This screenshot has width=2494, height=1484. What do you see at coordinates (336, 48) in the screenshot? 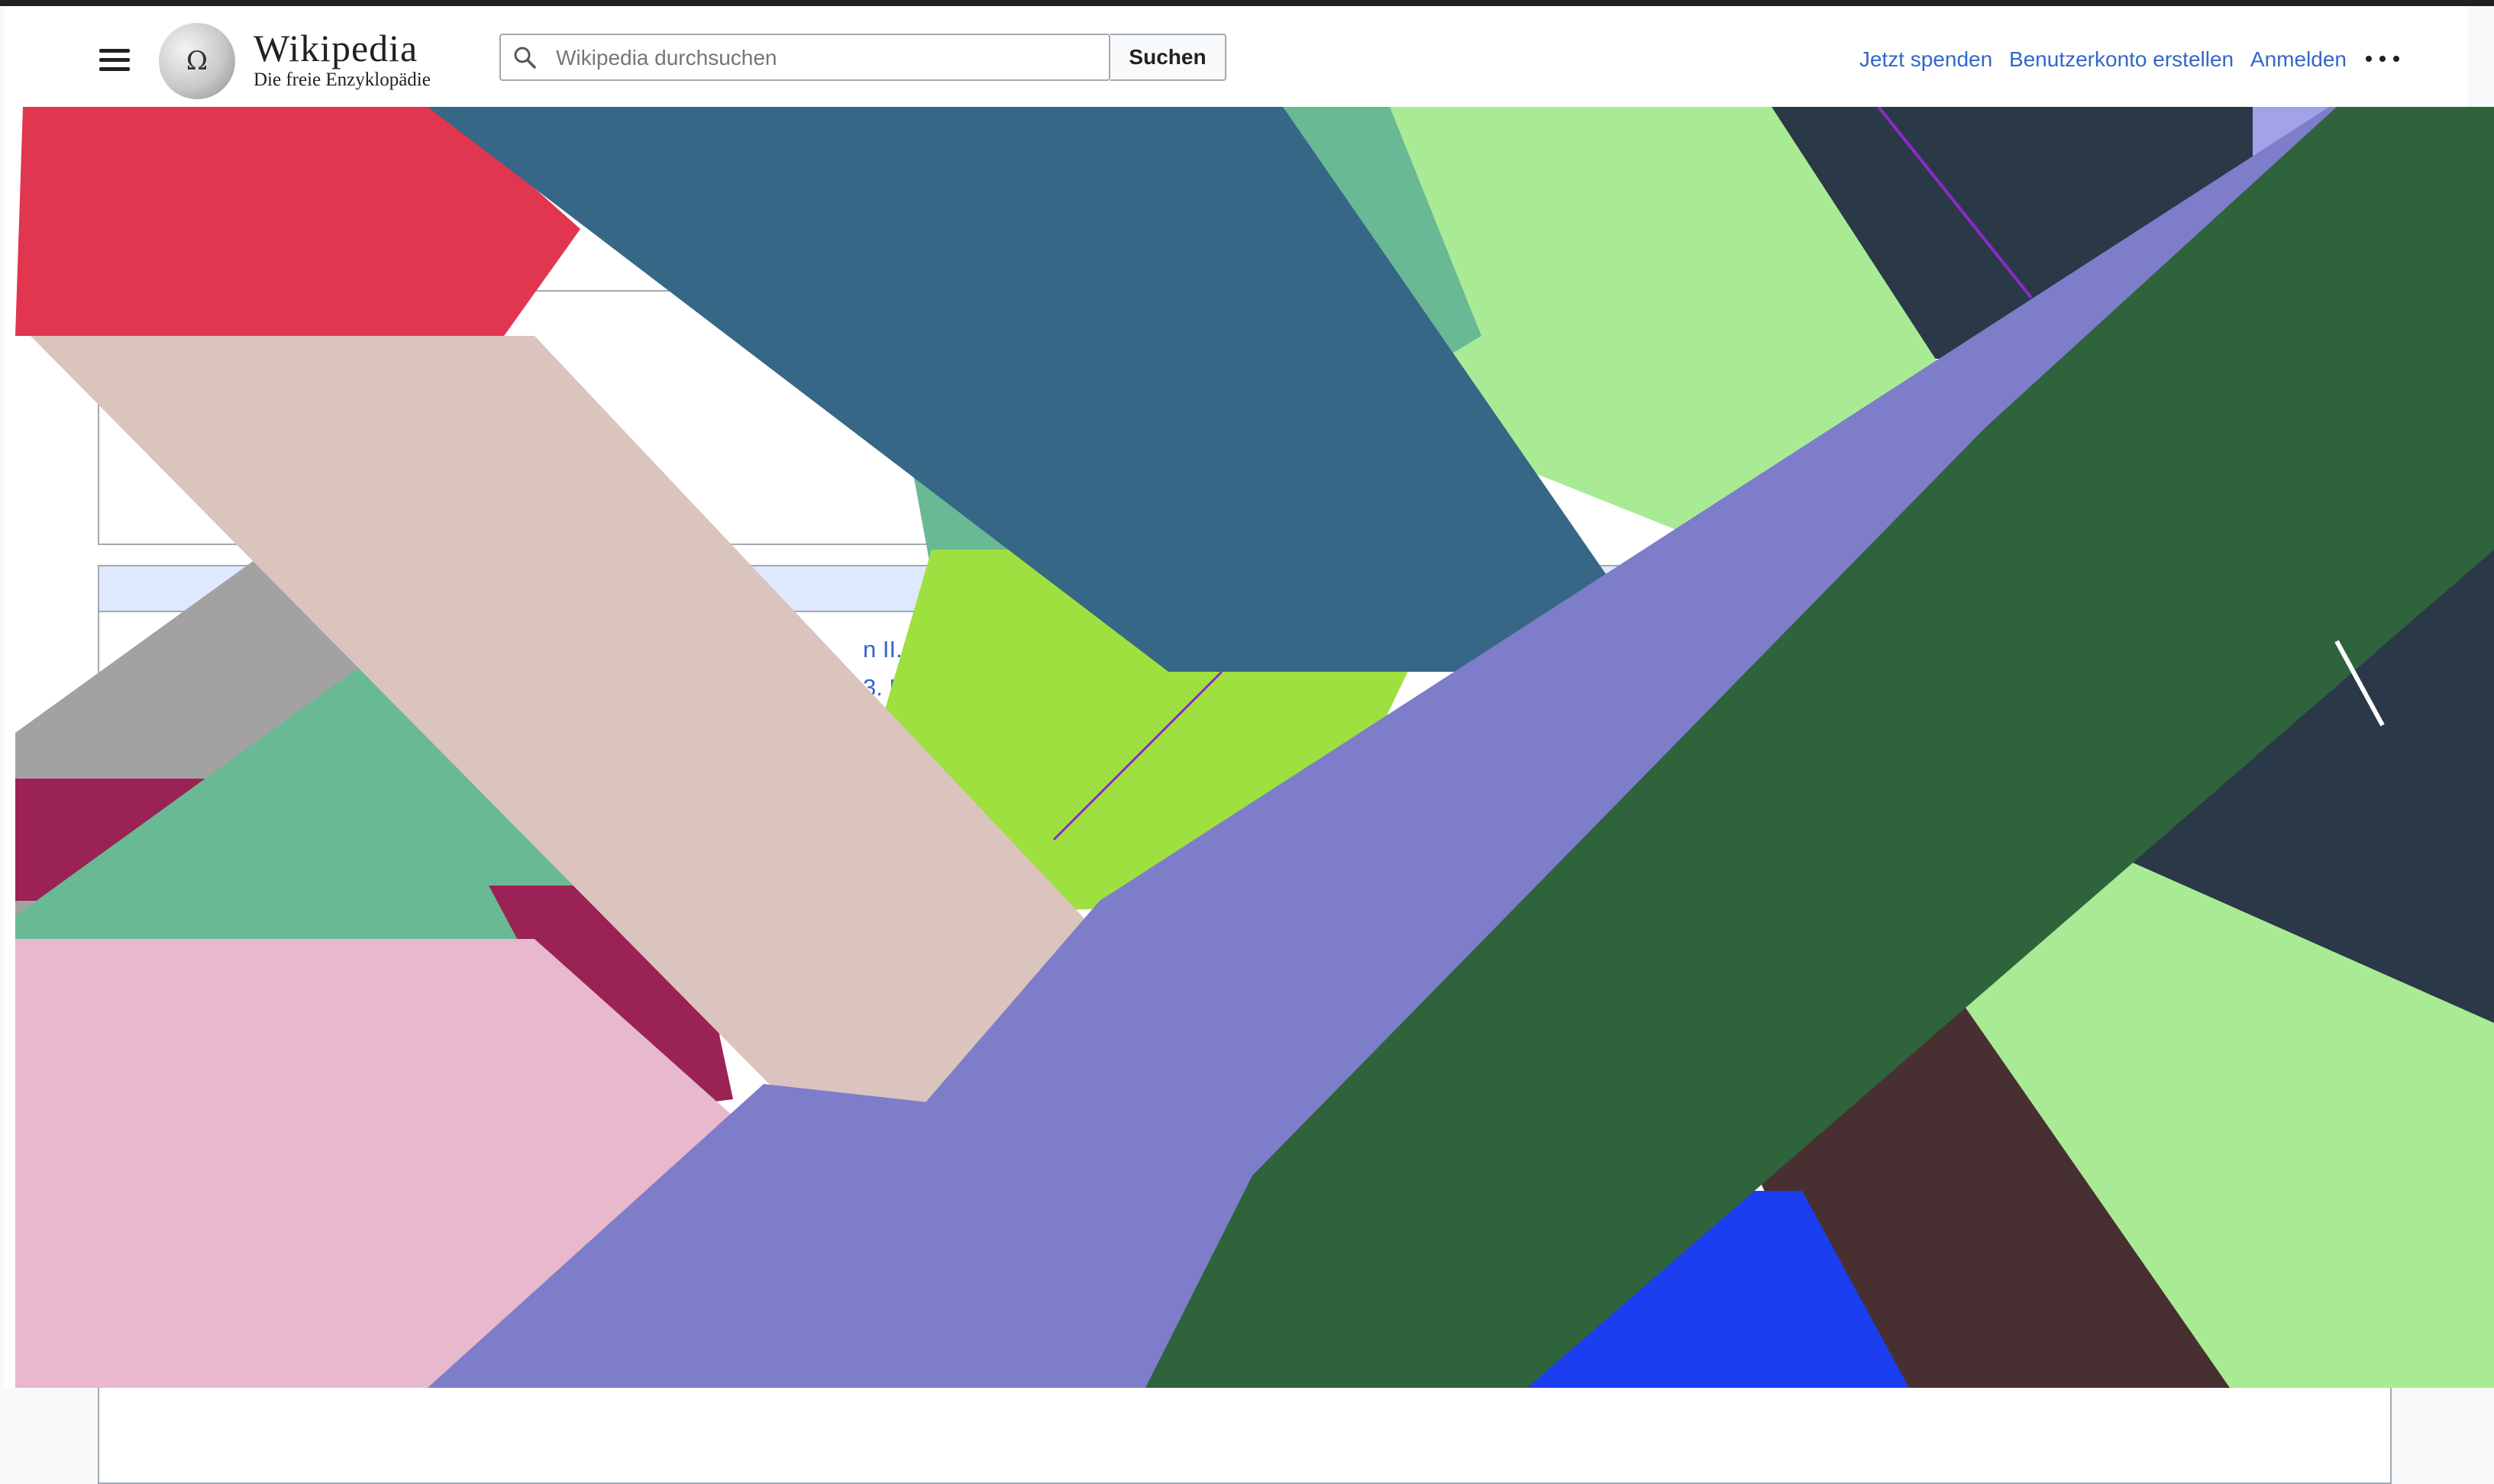
I see `logo-title: Wikipedia` at bounding box center [336, 48].